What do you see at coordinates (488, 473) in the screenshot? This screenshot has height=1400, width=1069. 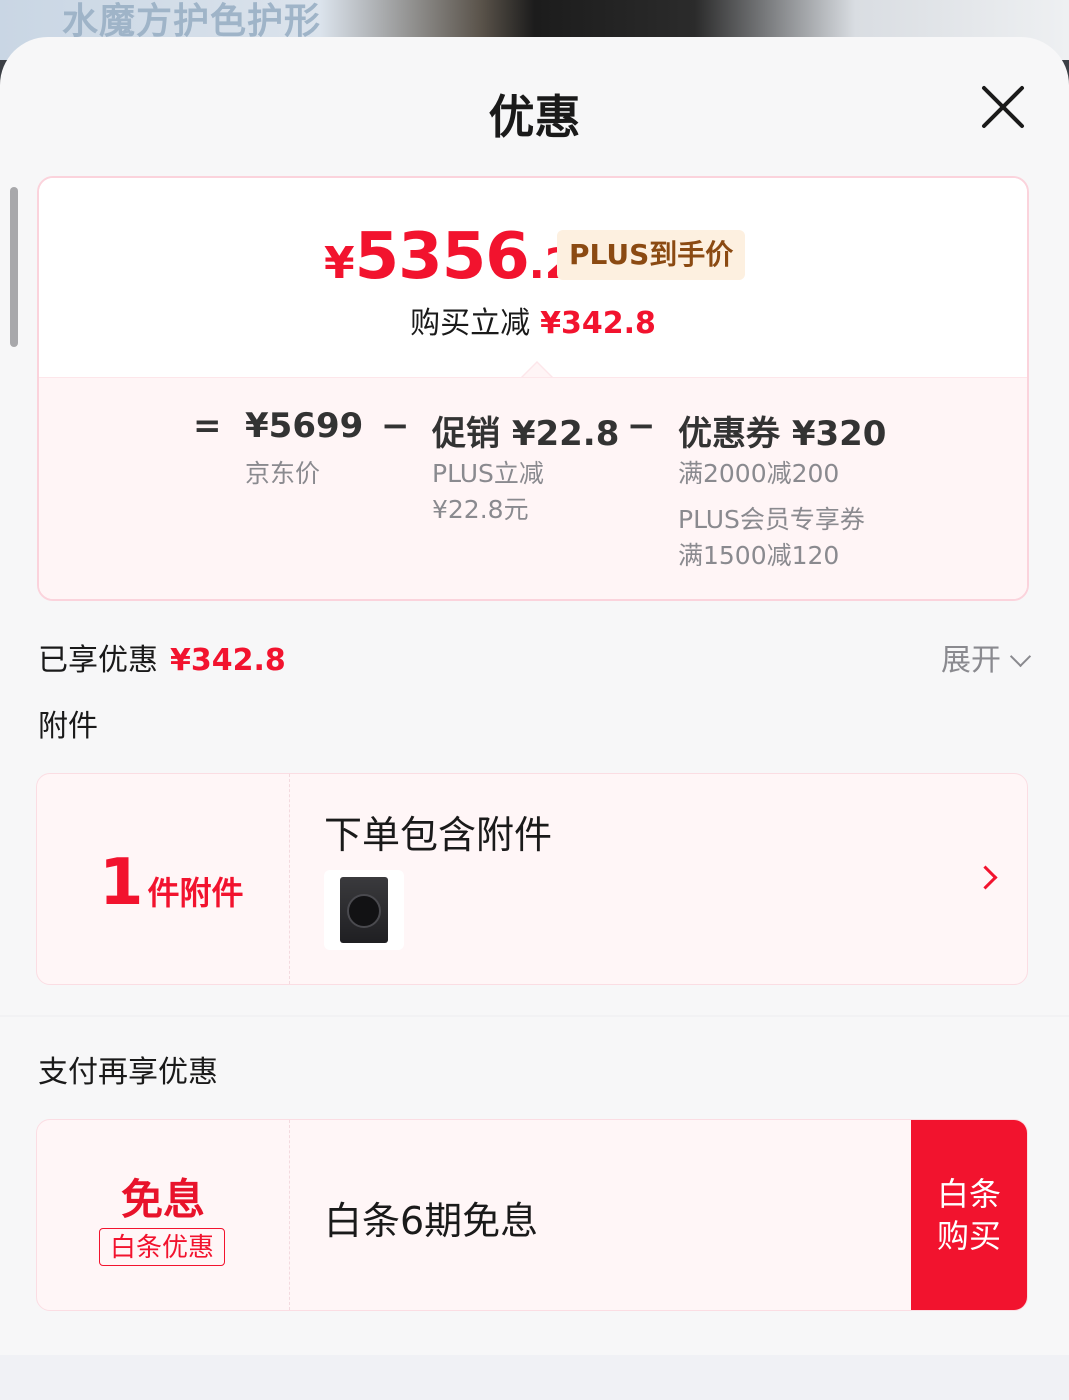 I see `promotion-detail: PLUS立减` at bounding box center [488, 473].